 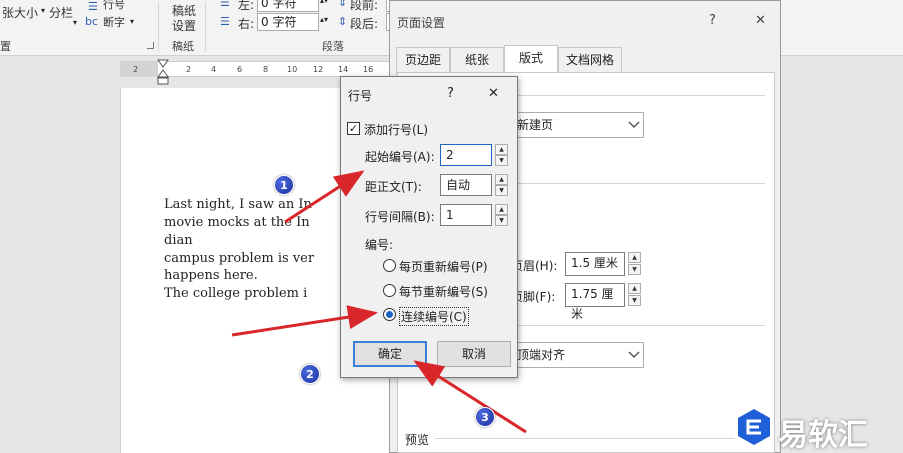 I want to click on arrow-to-continuous, so click(x=304, y=321).